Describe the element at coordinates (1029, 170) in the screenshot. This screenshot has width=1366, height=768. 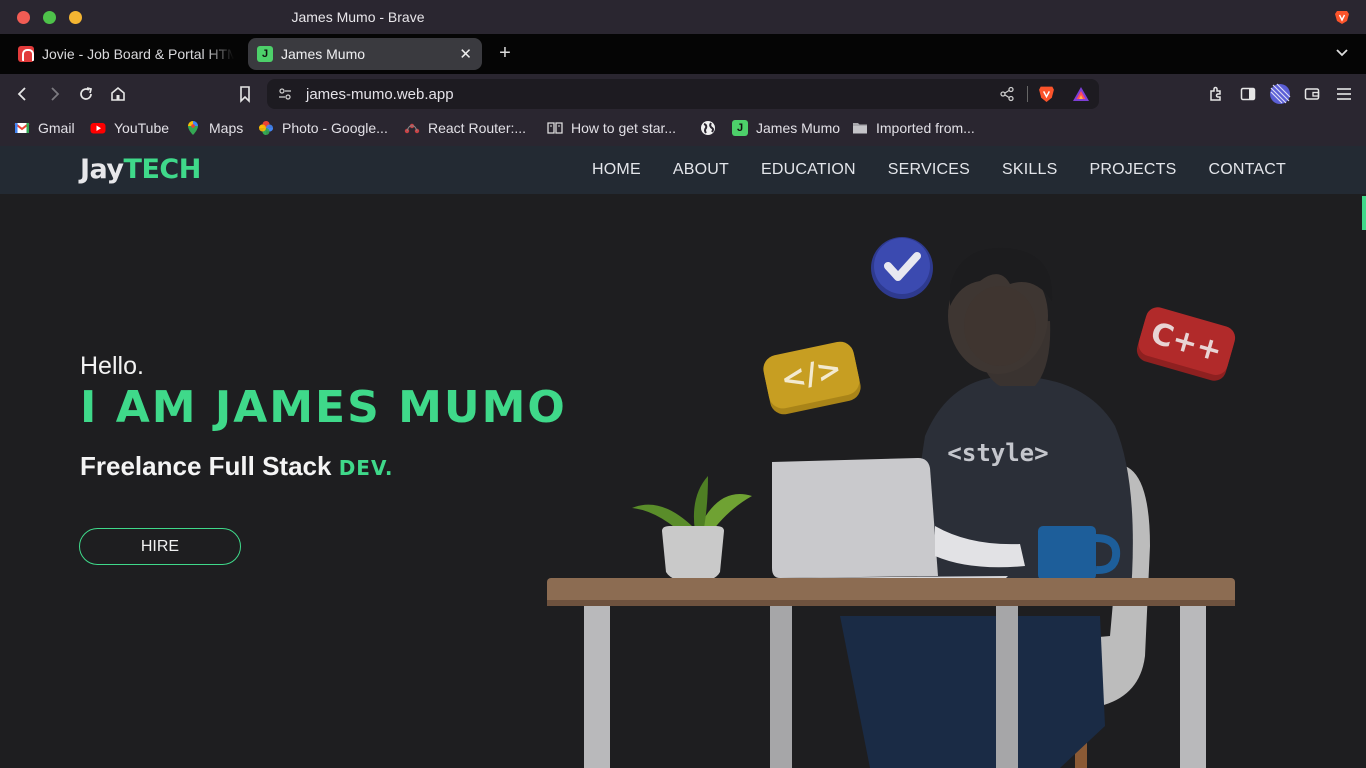
I see `nav-skills: SKILLS` at that location.